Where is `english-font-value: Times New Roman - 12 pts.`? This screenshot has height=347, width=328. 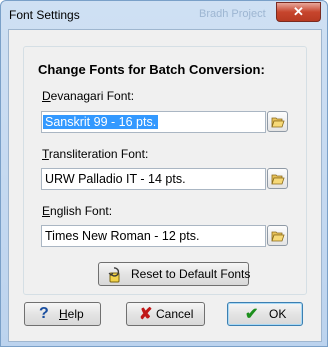
english-font-value: Times New Roman - 12 pts. is located at coordinates (122, 236).